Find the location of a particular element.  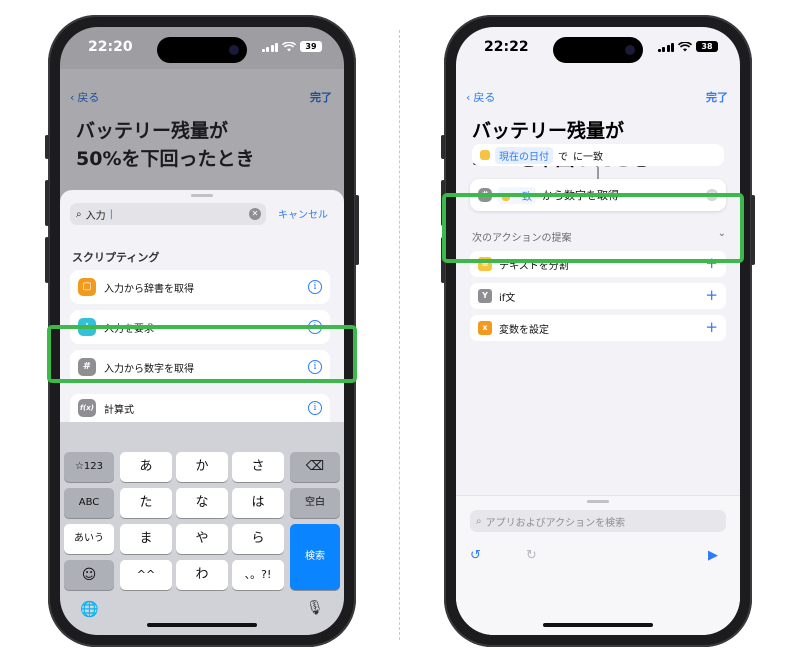

status-icons: 39 is located at coordinates (291, 46).